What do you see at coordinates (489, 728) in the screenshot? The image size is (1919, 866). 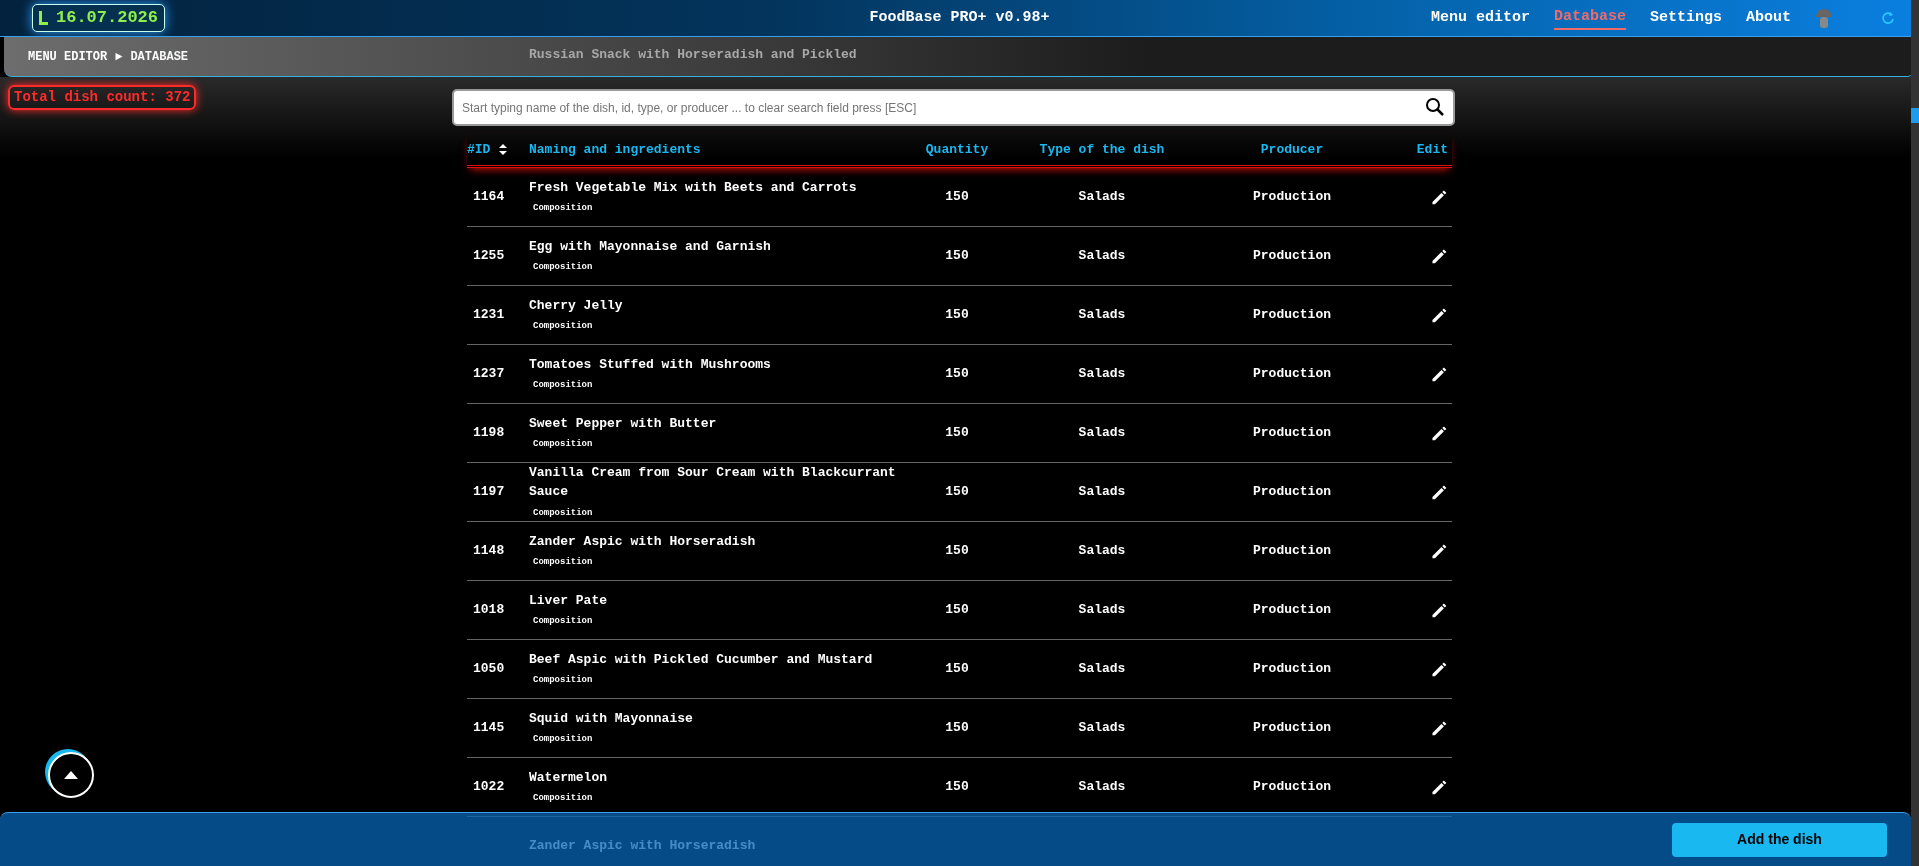 I see `dish-id: 1145` at bounding box center [489, 728].